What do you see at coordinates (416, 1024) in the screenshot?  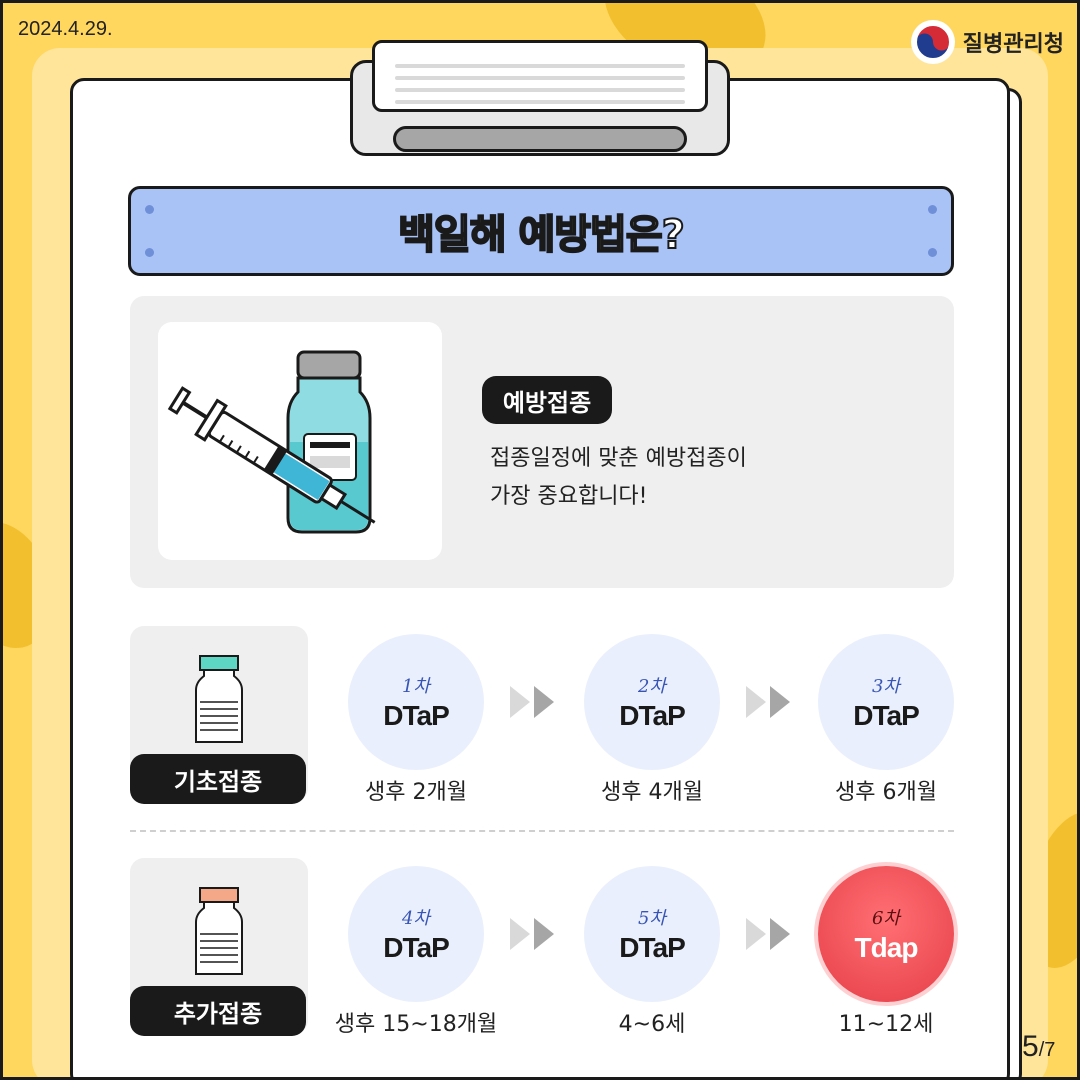 I see `dose-age: 생후 15~18개월` at bounding box center [416, 1024].